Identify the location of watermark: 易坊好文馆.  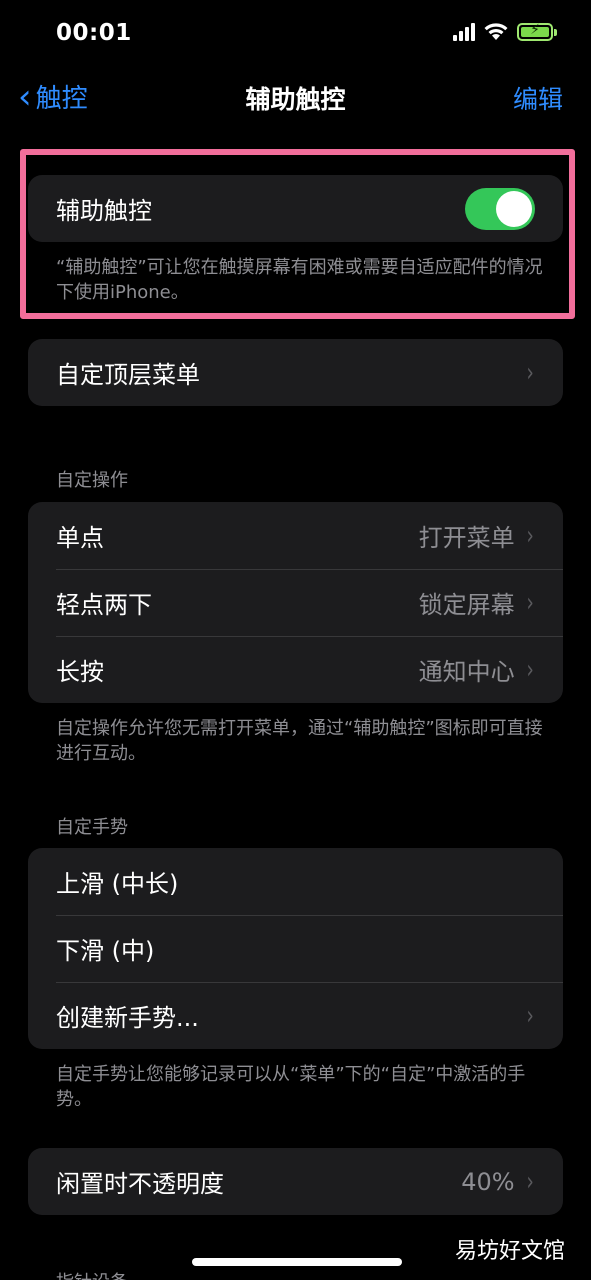
(509, 1251).